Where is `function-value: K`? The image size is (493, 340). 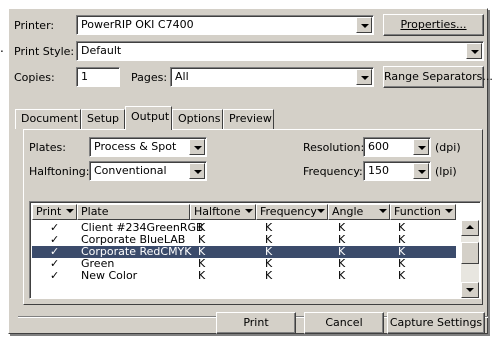 function-value: K is located at coordinates (402, 275).